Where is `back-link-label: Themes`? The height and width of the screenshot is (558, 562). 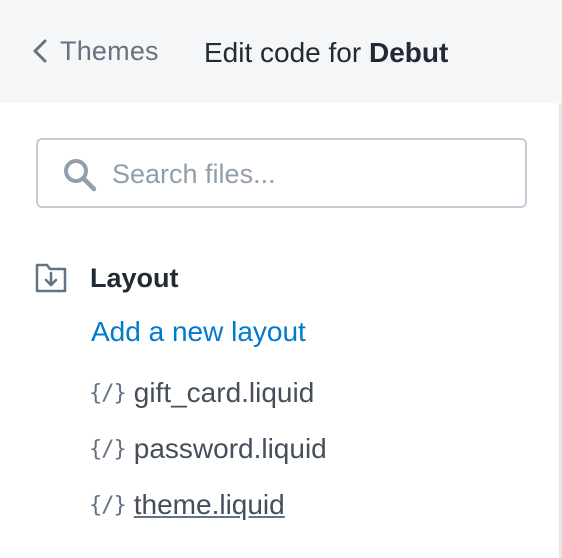
back-link-label: Themes is located at coordinates (109, 50).